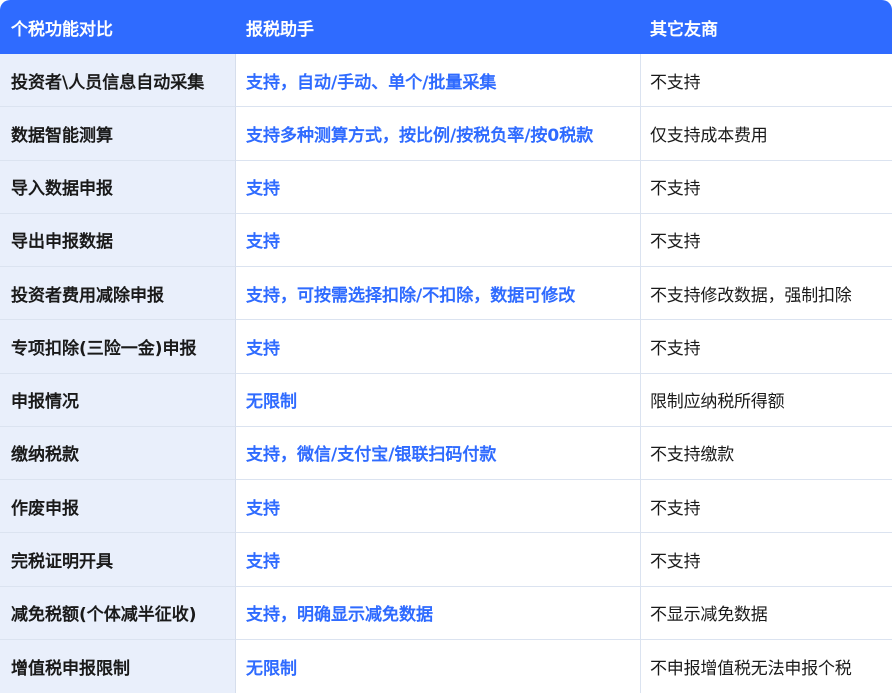 The width and height of the screenshot is (892, 693). I want to click on feature-cell: 完税证明开具, so click(118, 560).